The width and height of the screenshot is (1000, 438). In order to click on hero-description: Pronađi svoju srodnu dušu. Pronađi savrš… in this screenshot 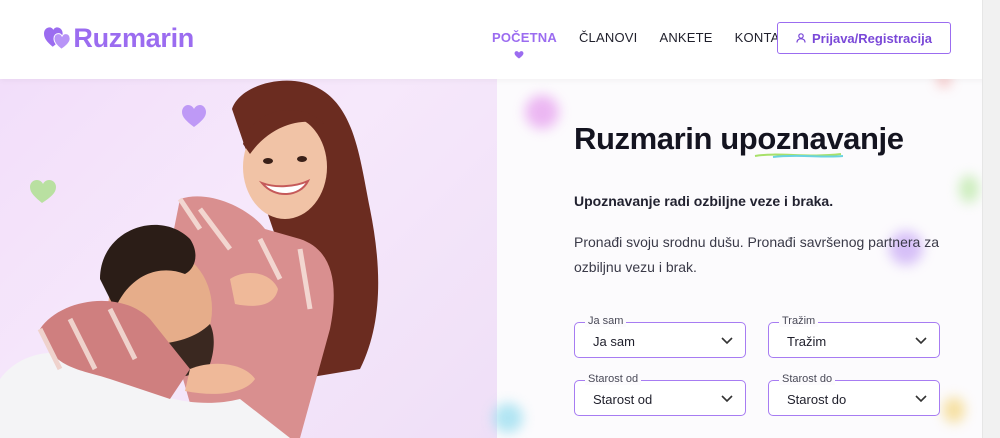, I will do `click(756, 254)`.